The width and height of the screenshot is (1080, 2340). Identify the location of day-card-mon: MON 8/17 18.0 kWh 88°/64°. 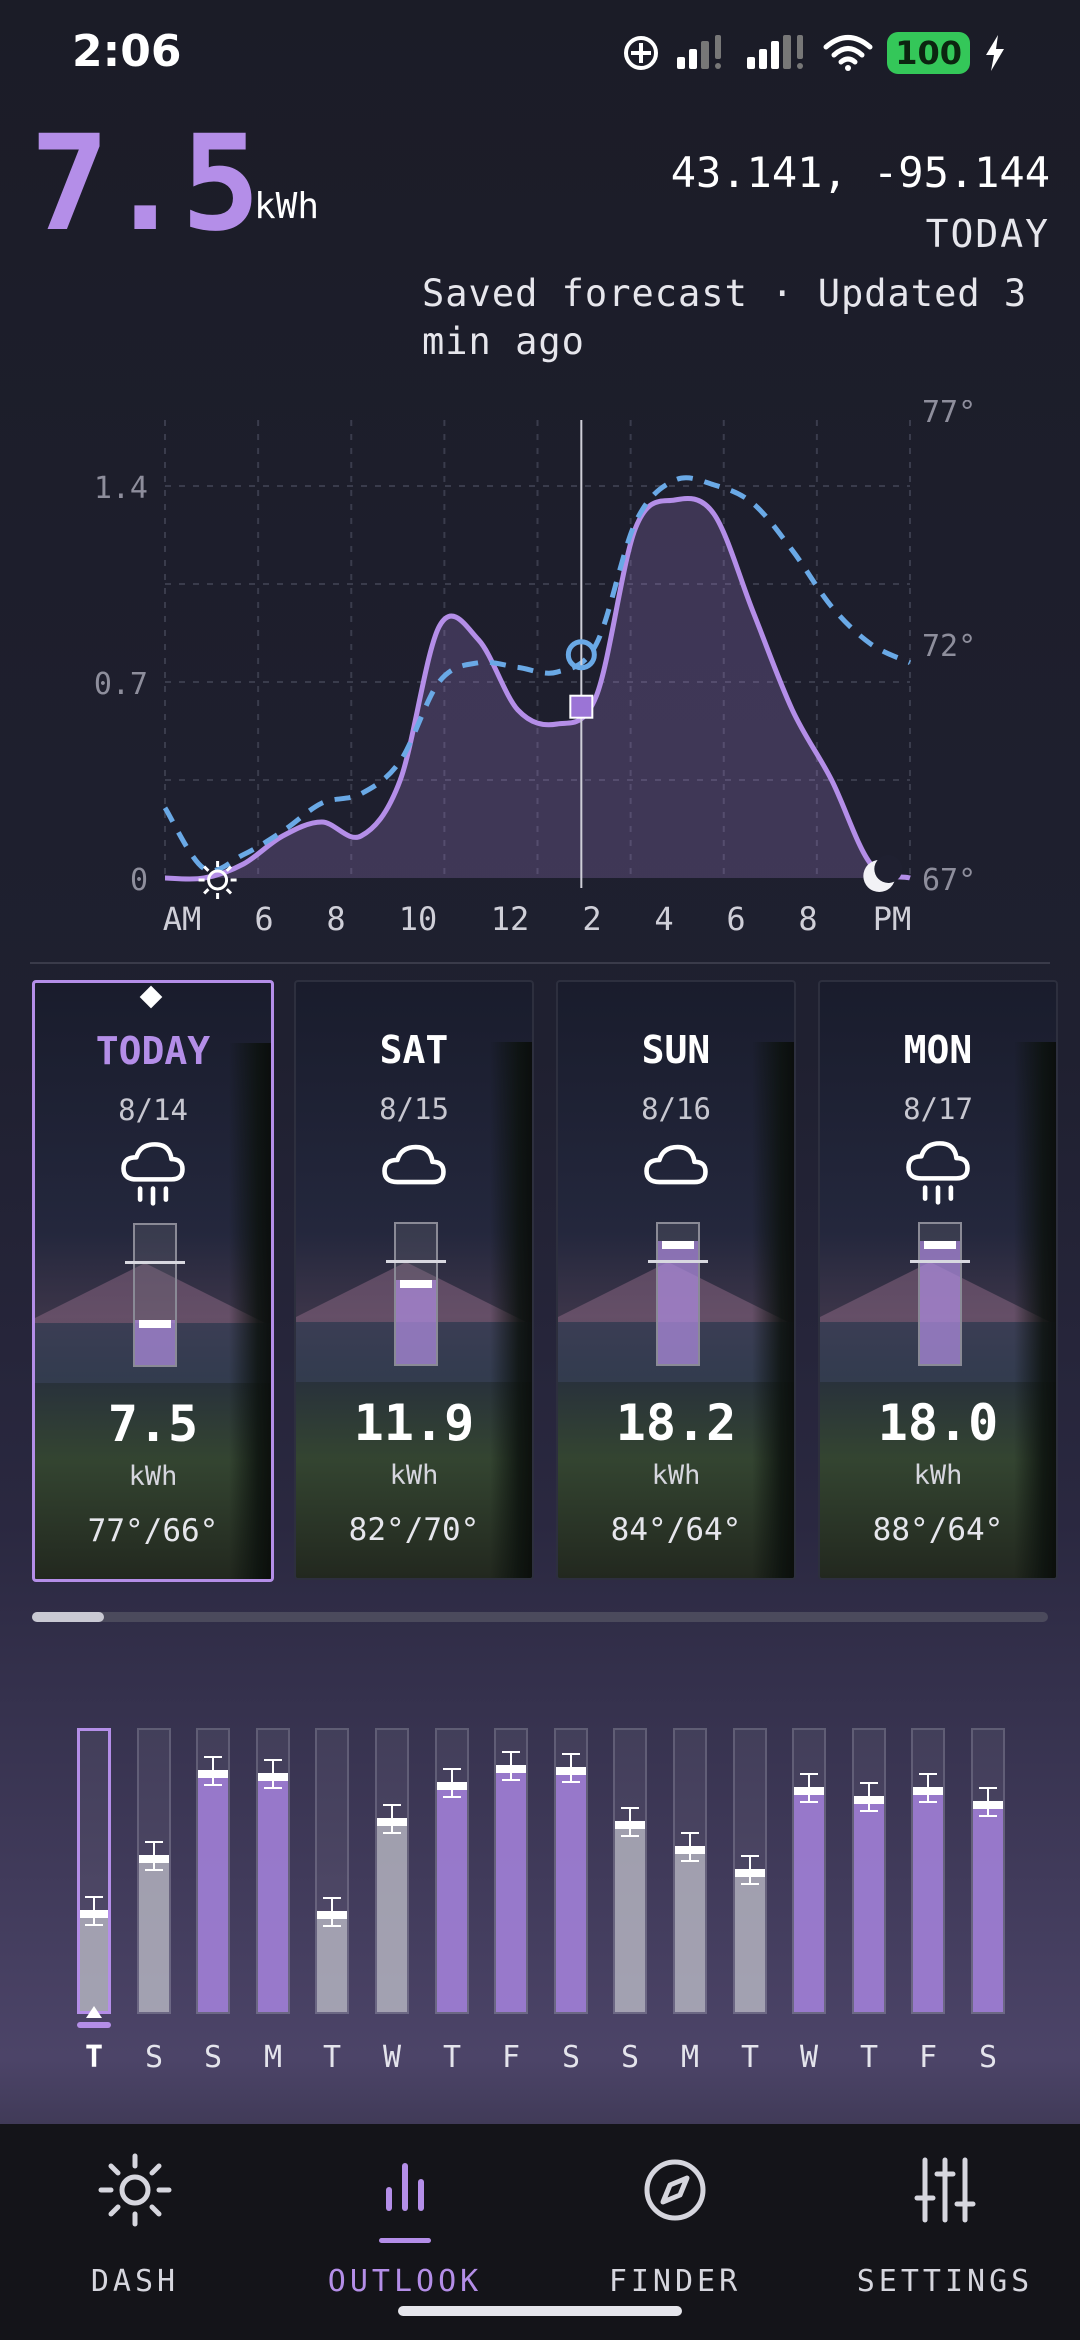
(938, 1280).